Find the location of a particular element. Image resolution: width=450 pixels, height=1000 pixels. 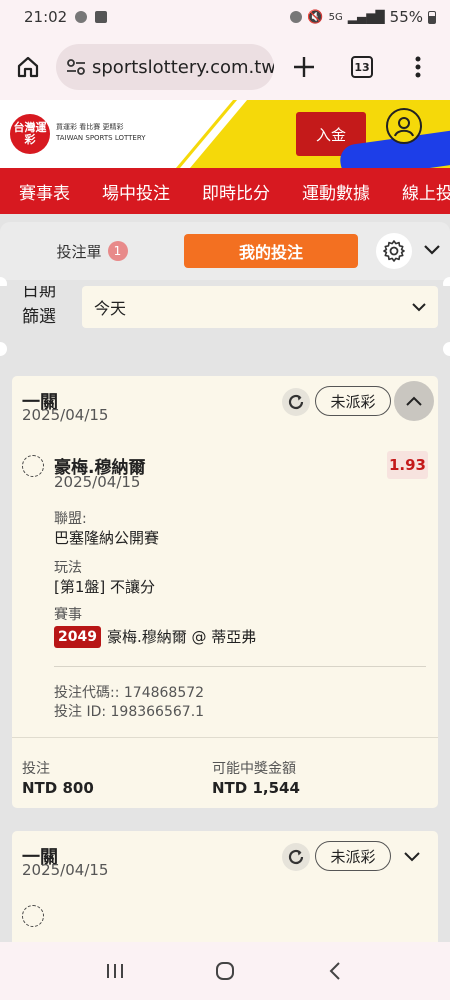

nav-item-live-scores: 即時比分 is located at coordinates (233, 191).